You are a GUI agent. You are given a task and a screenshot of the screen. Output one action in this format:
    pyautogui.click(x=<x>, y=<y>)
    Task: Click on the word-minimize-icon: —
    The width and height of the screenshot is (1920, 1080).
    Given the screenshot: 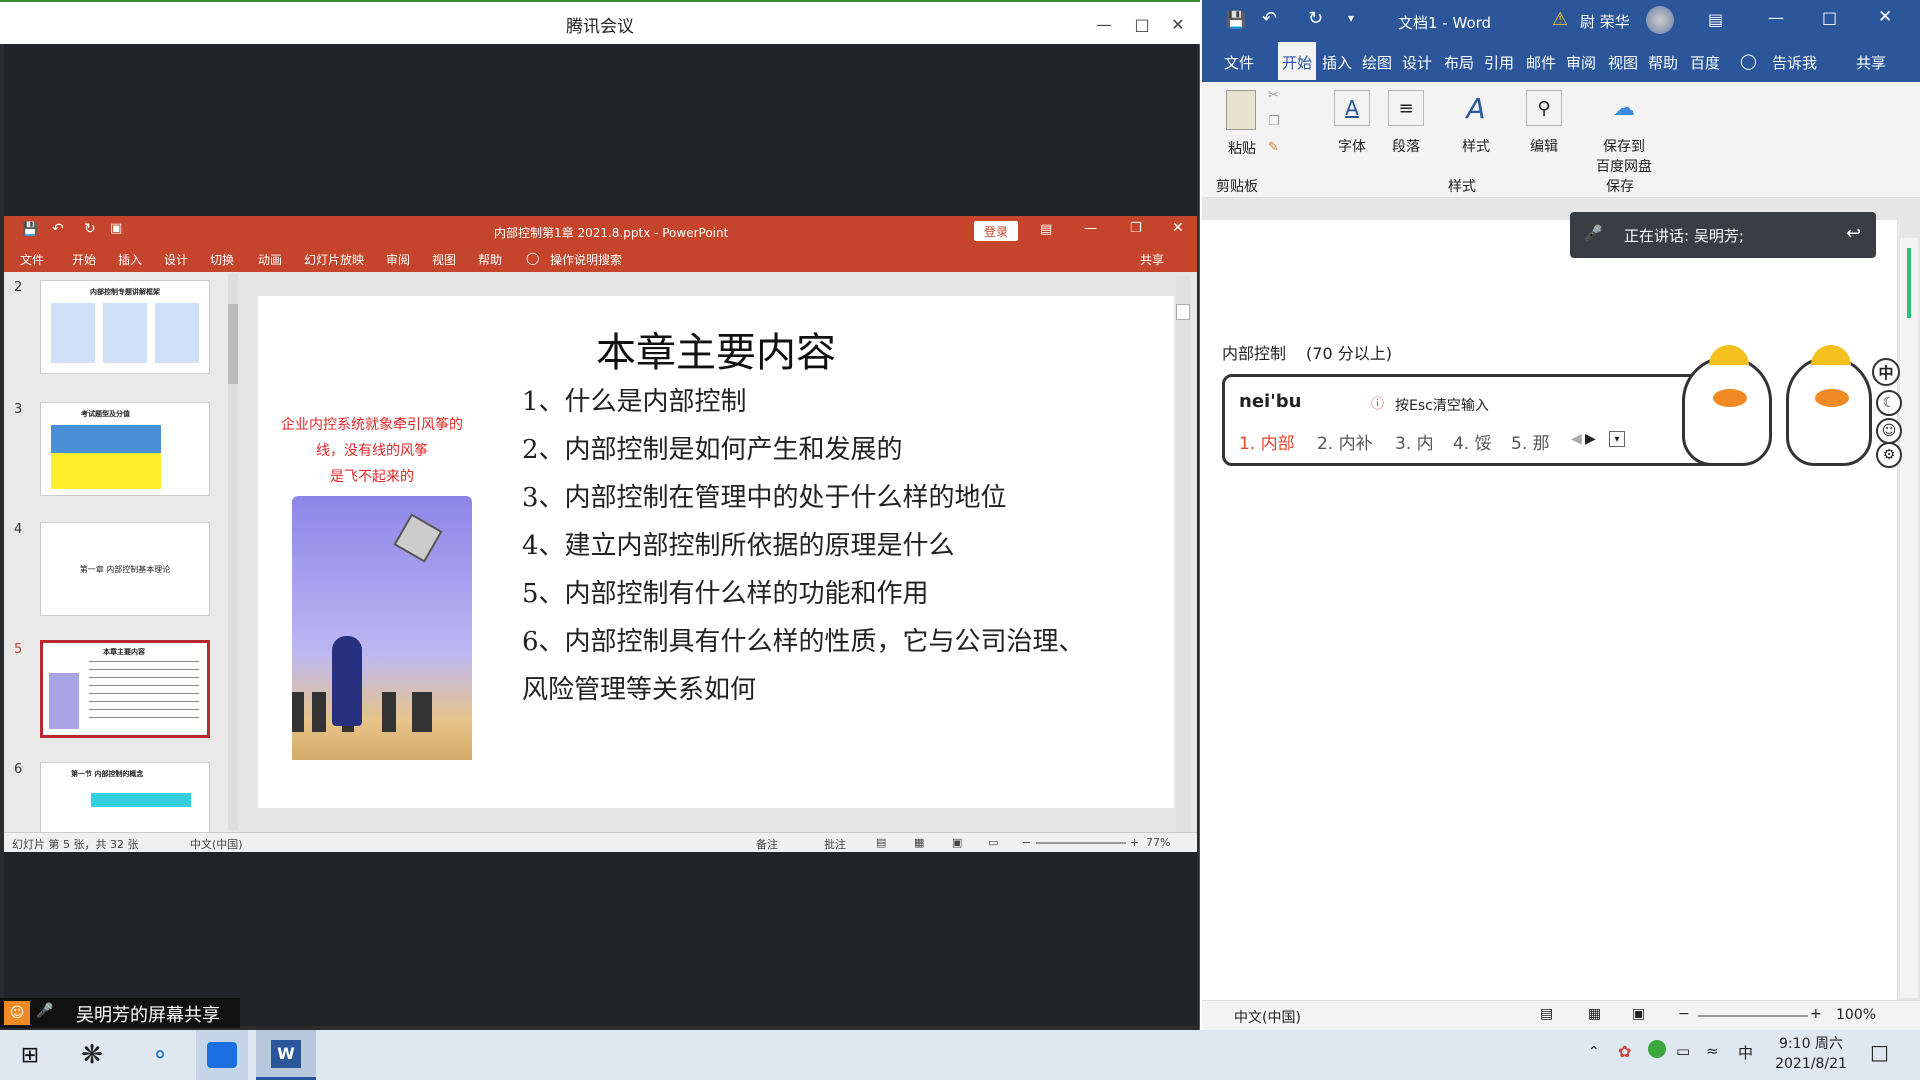 What is the action you would take?
    pyautogui.click(x=1776, y=17)
    